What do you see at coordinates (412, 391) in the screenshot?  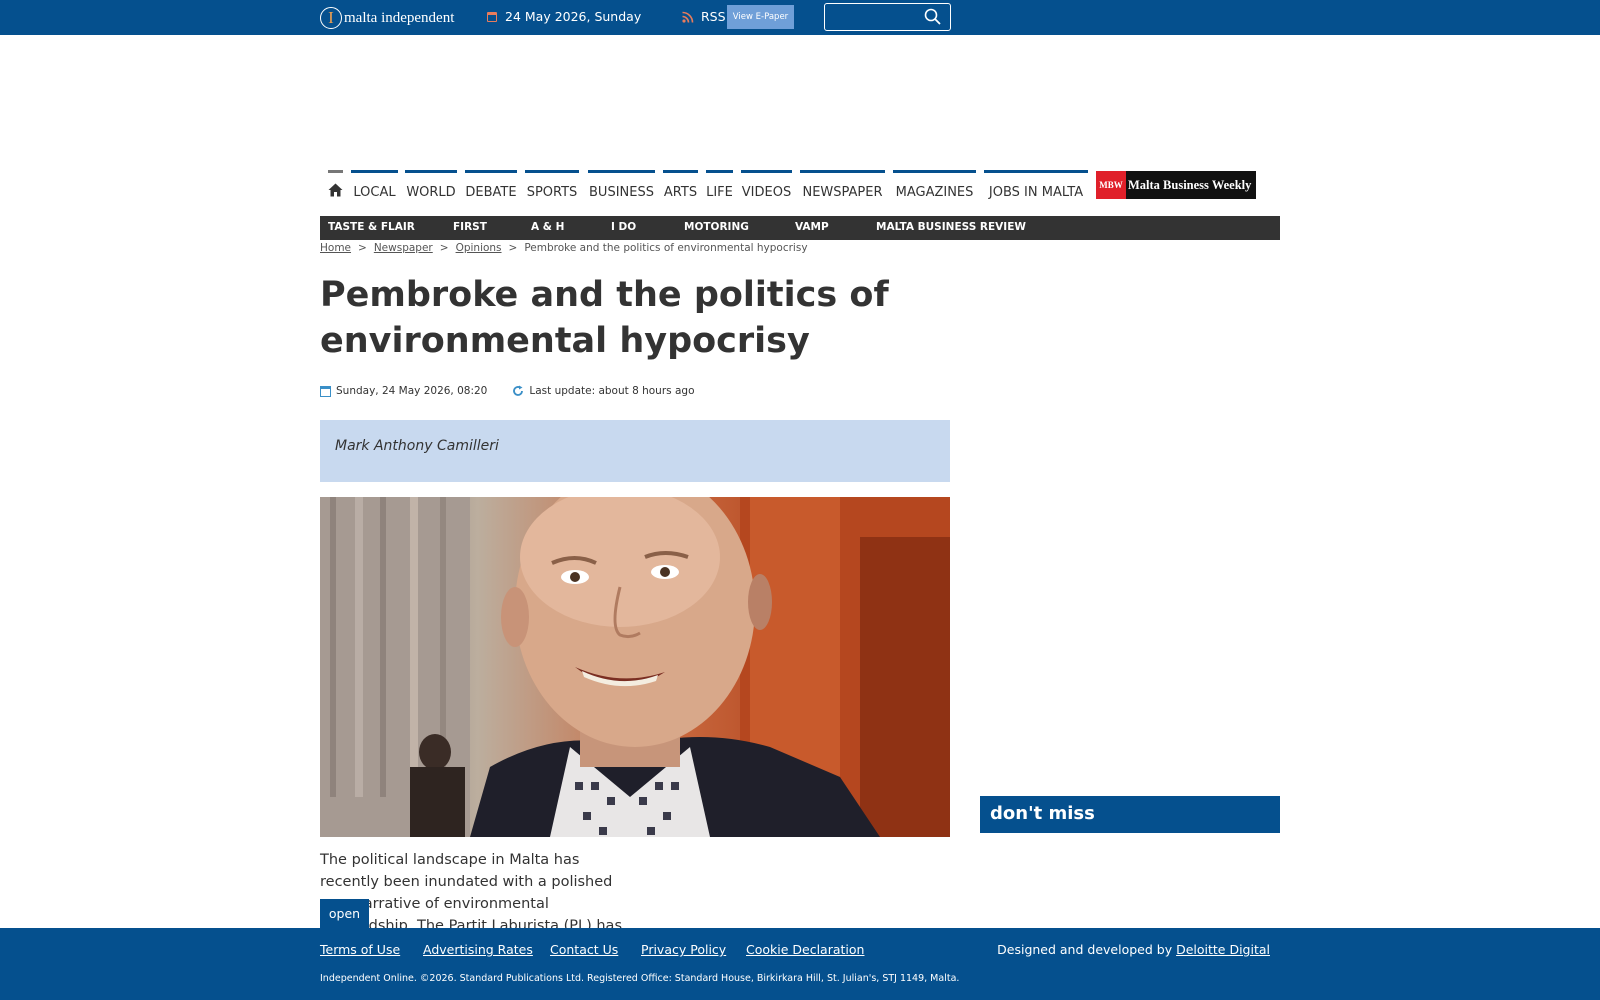 I see `published-date: Sunday, 24 May 2026, 08:20` at bounding box center [412, 391].